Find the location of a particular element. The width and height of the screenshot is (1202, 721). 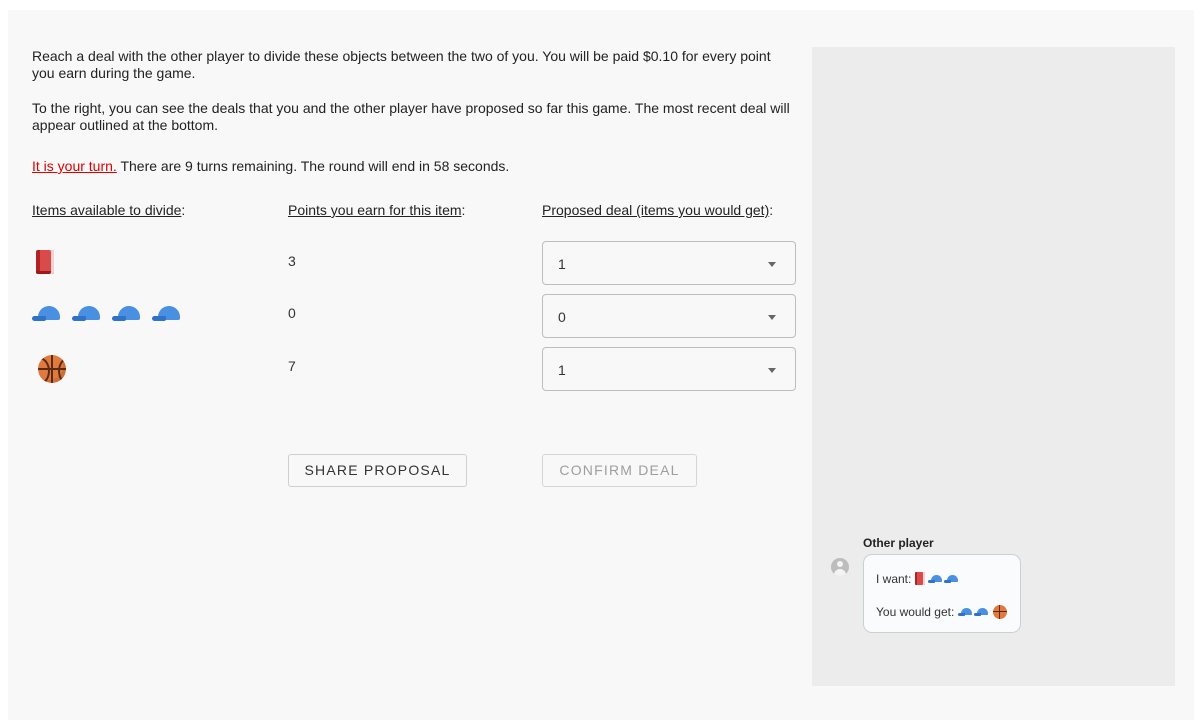

message-sender: Other player is located at coordinates (898, 543).